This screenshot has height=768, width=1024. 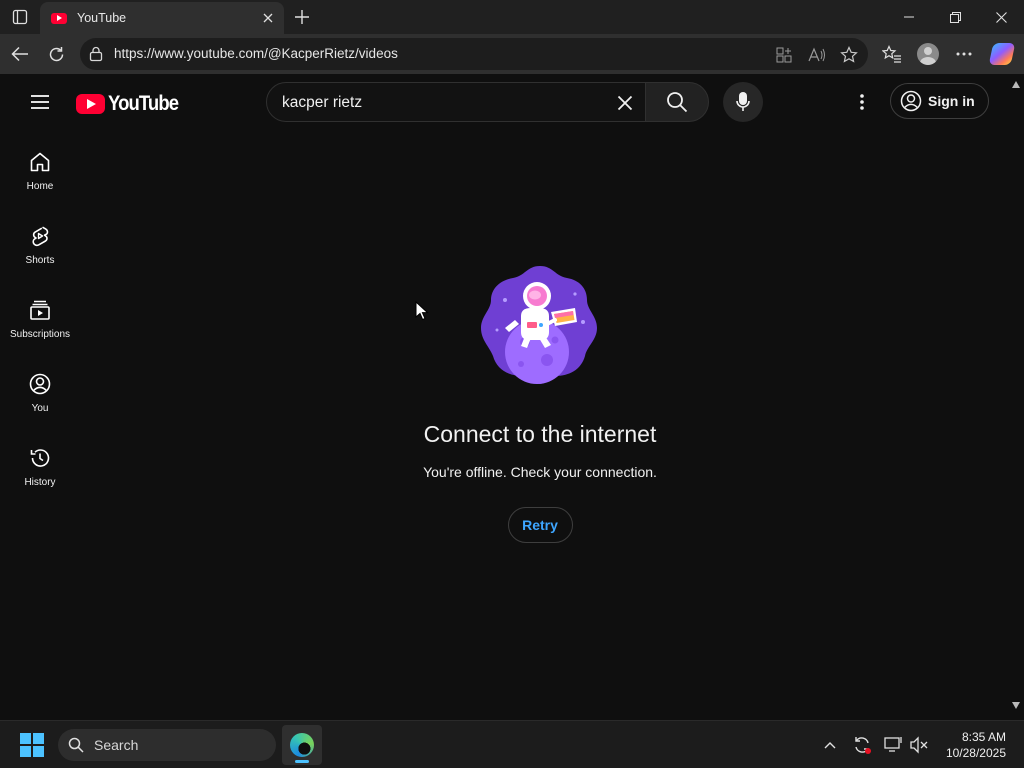 I want to click on sync-update-icon, so click(x=862, y=745).